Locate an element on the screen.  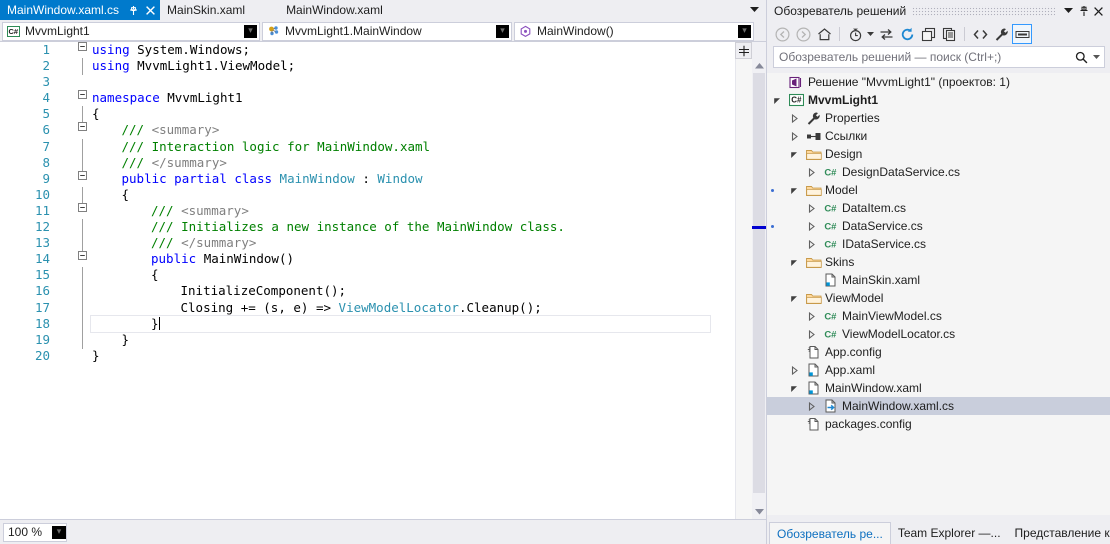
code-line: 2 using MvvmLight1.ViewModel; is located at coordinates (367, 67).